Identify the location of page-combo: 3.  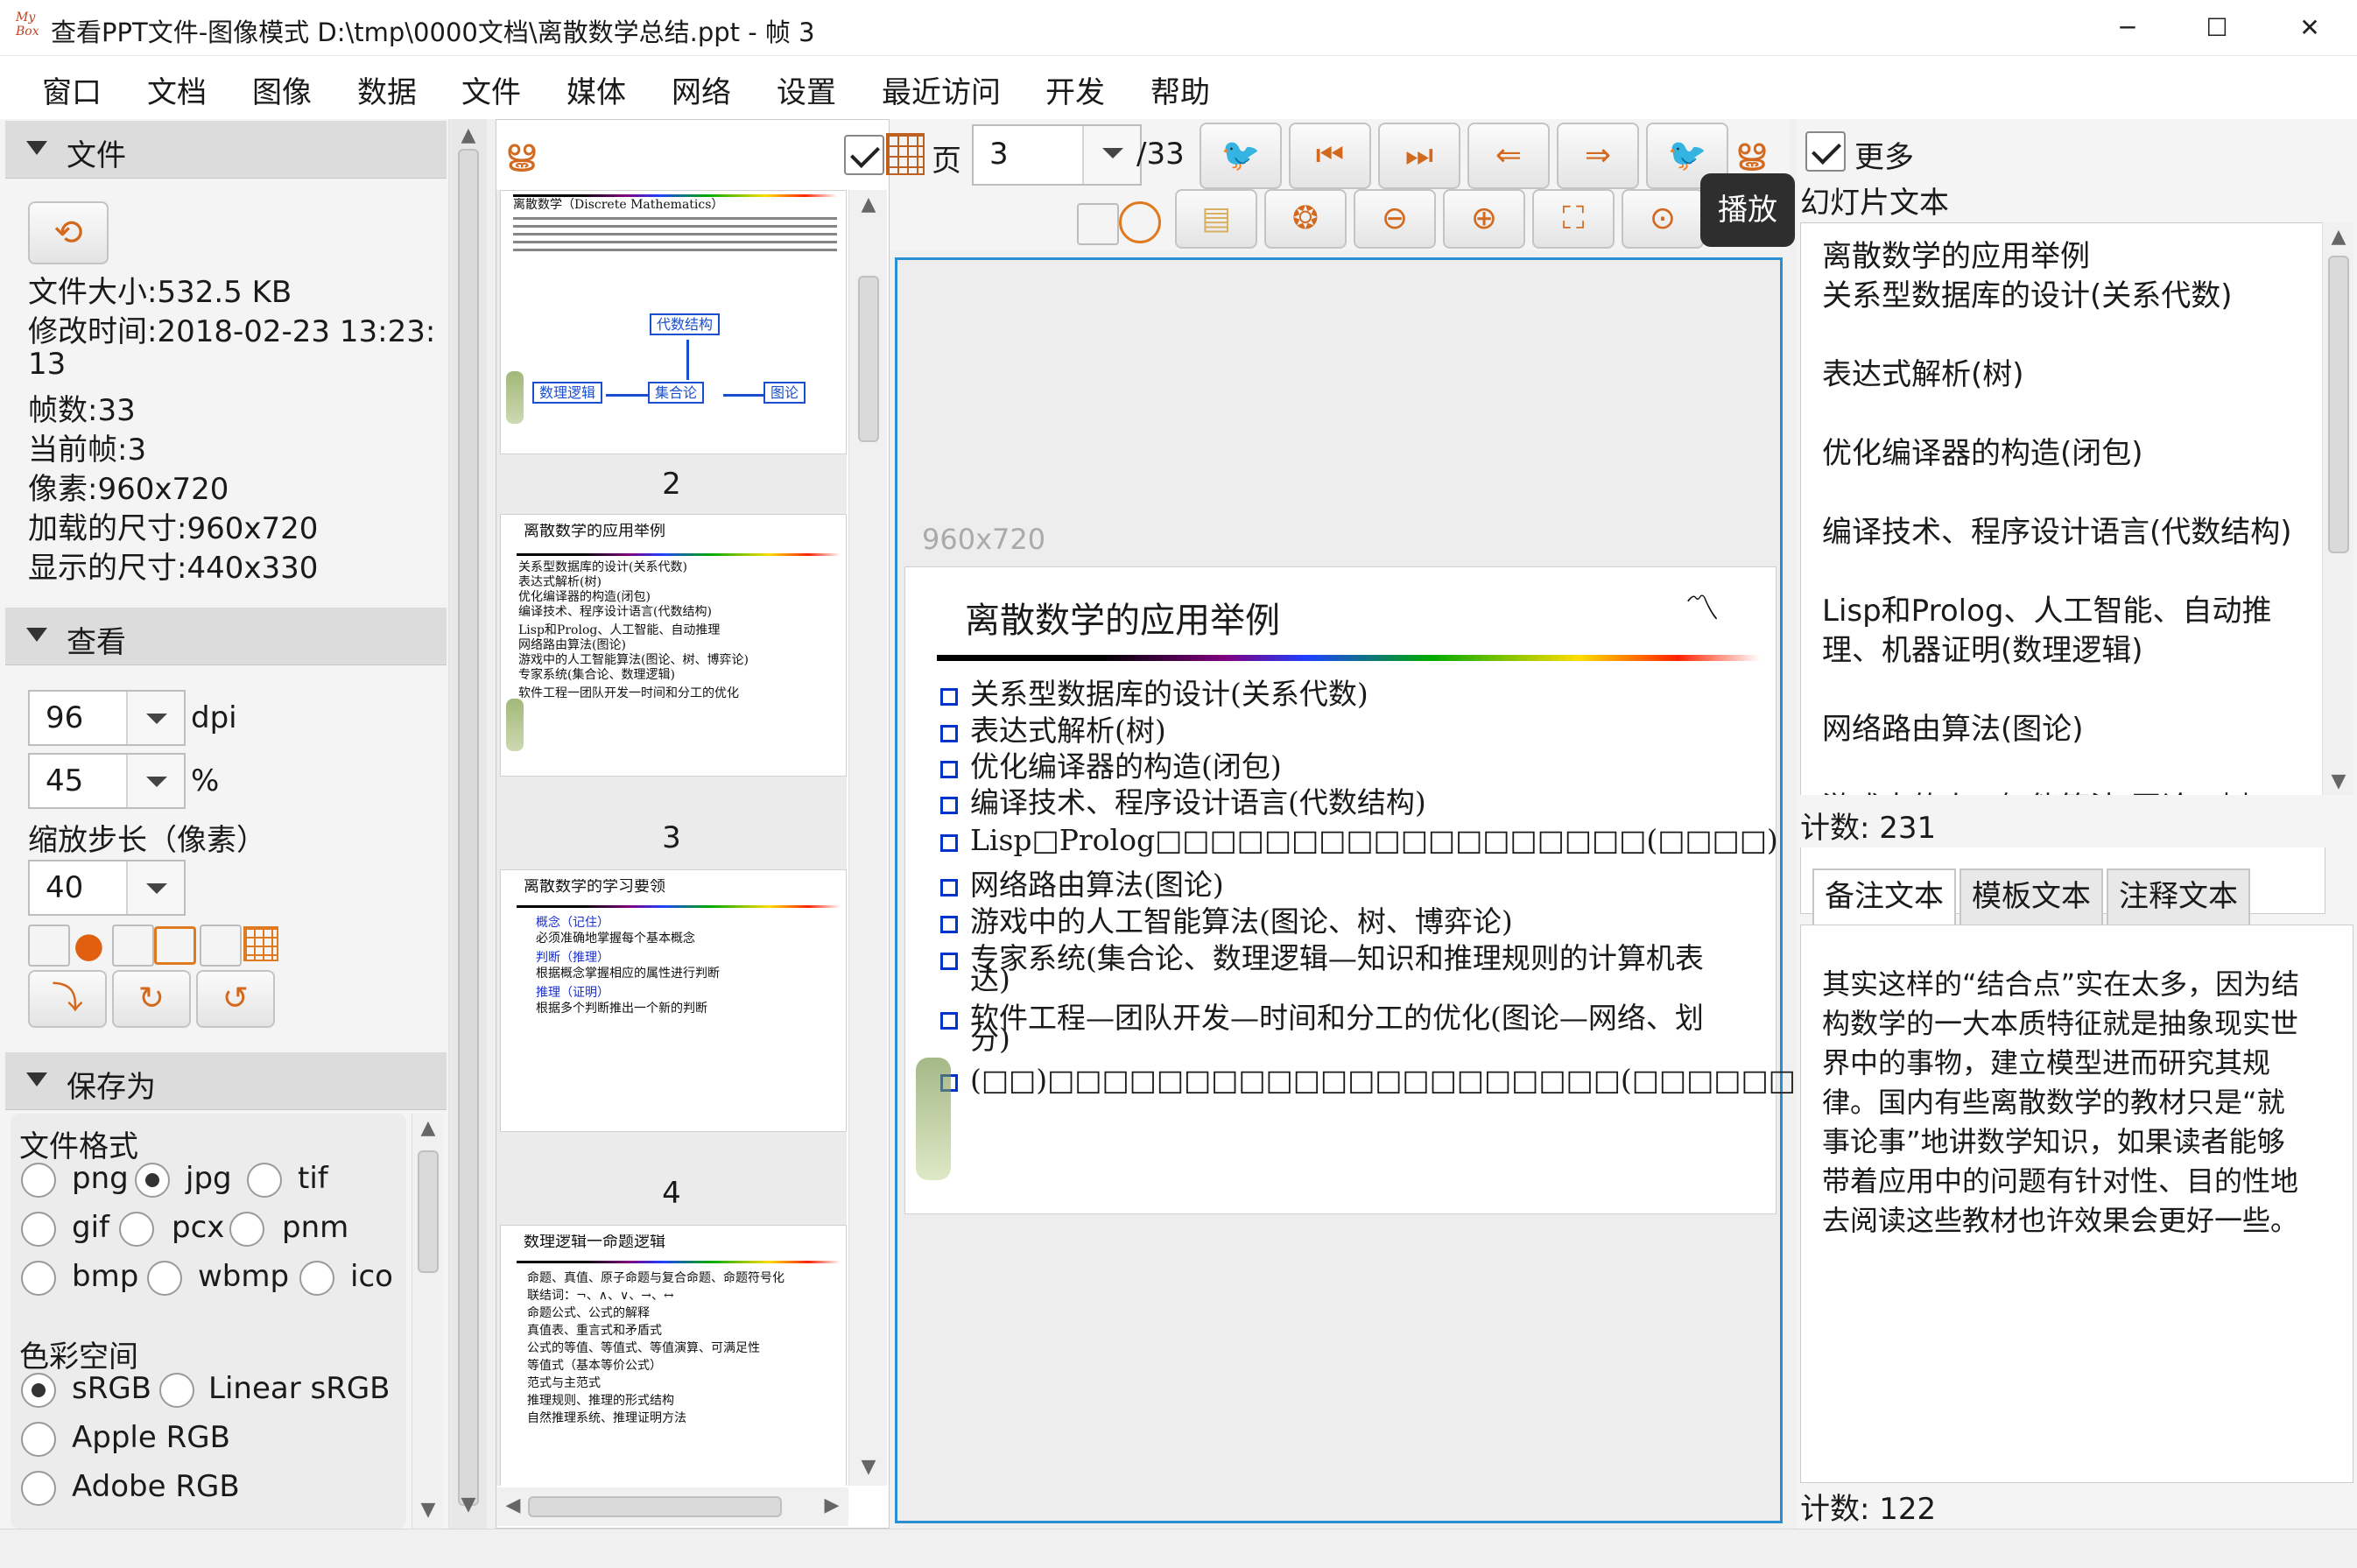
(1057, 155).